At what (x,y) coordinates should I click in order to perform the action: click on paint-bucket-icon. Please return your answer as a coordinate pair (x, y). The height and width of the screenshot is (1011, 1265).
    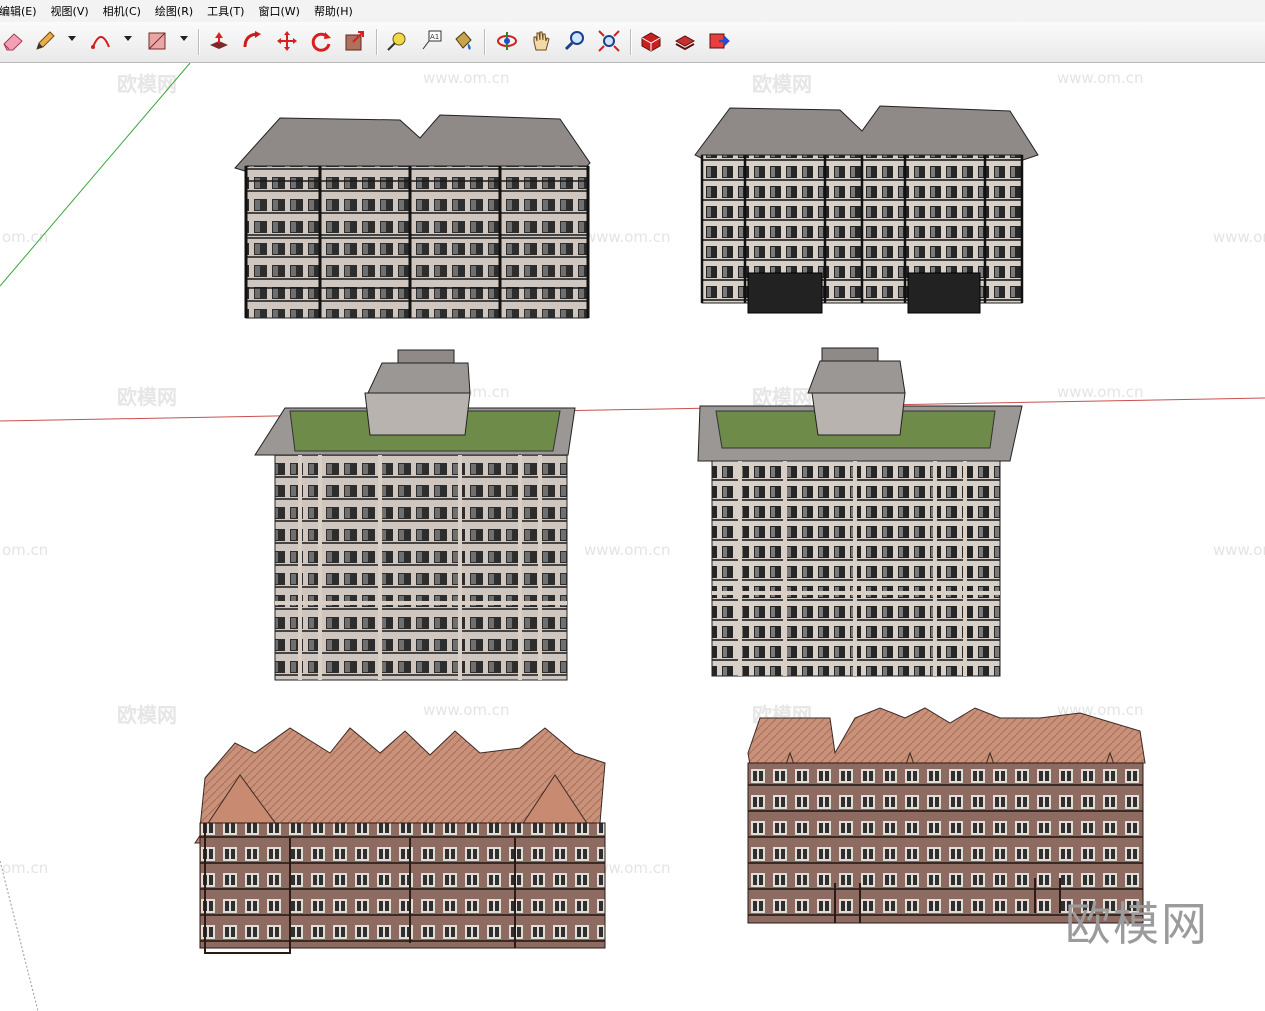
    Looking at the image, I should click on (463, 41).